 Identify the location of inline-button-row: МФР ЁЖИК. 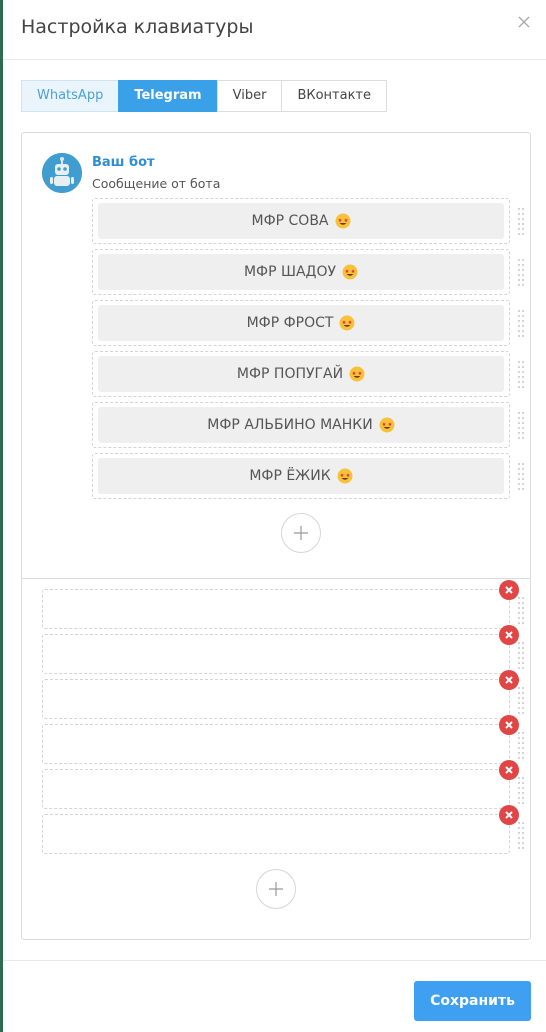
(308, 476).